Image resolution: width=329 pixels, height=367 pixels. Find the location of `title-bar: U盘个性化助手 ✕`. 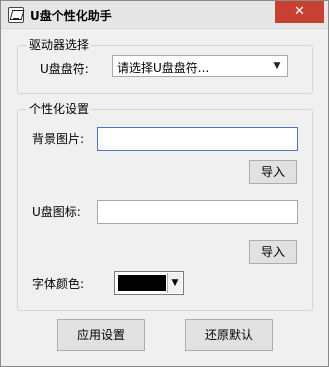

title-bar: U盘个性化助手 ✕ is located at coordinates (164, 15).